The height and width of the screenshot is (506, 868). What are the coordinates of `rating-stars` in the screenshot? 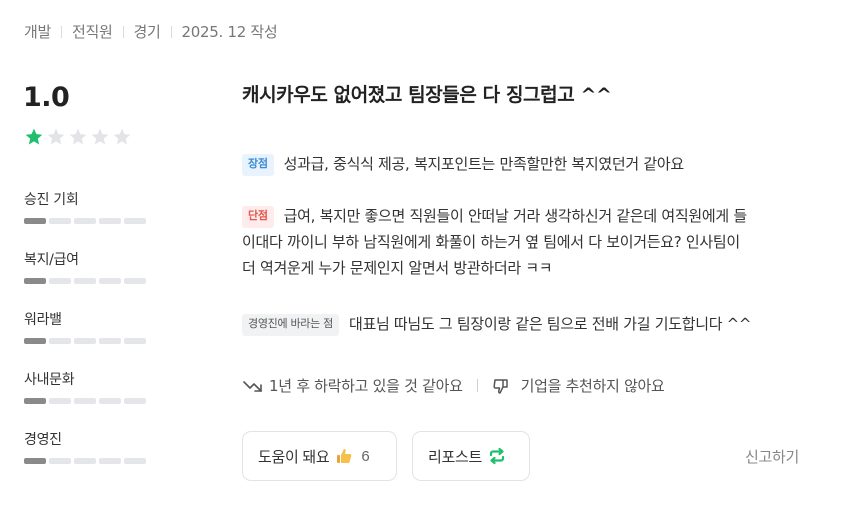 It's located at (78, 137).